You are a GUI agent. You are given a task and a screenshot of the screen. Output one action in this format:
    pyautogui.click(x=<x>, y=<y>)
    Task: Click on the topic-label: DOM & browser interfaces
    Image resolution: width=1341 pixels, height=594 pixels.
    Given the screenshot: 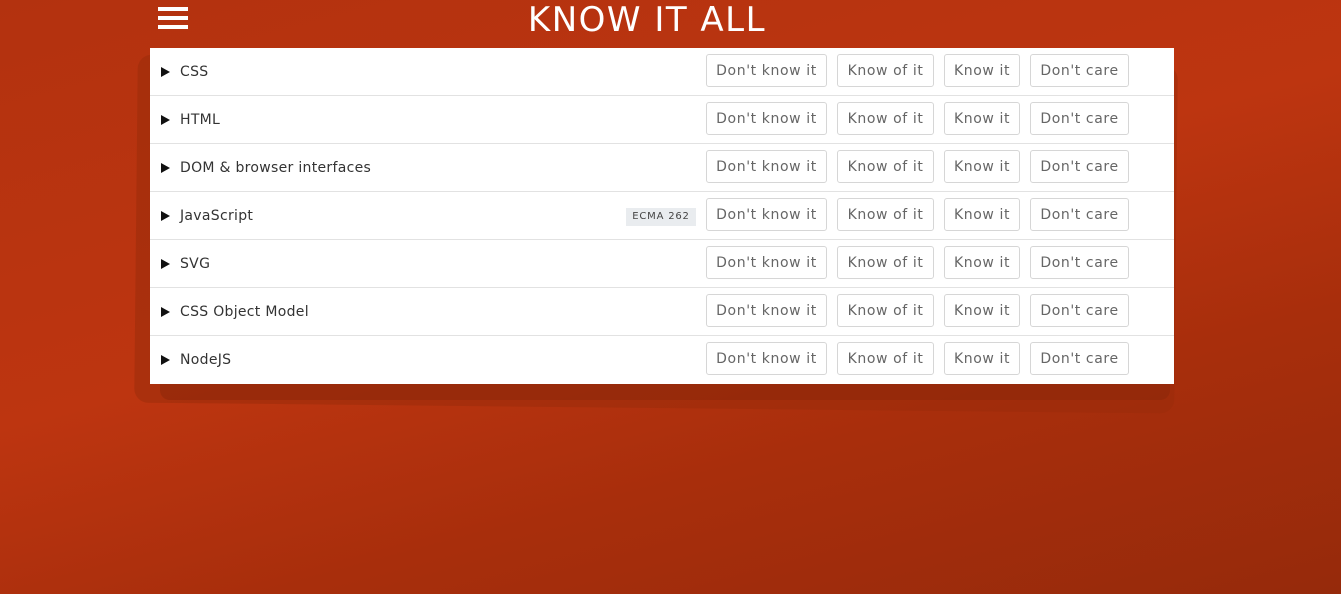 What is the action you would take?
    pyautogui.click(x=275, y=168)
    